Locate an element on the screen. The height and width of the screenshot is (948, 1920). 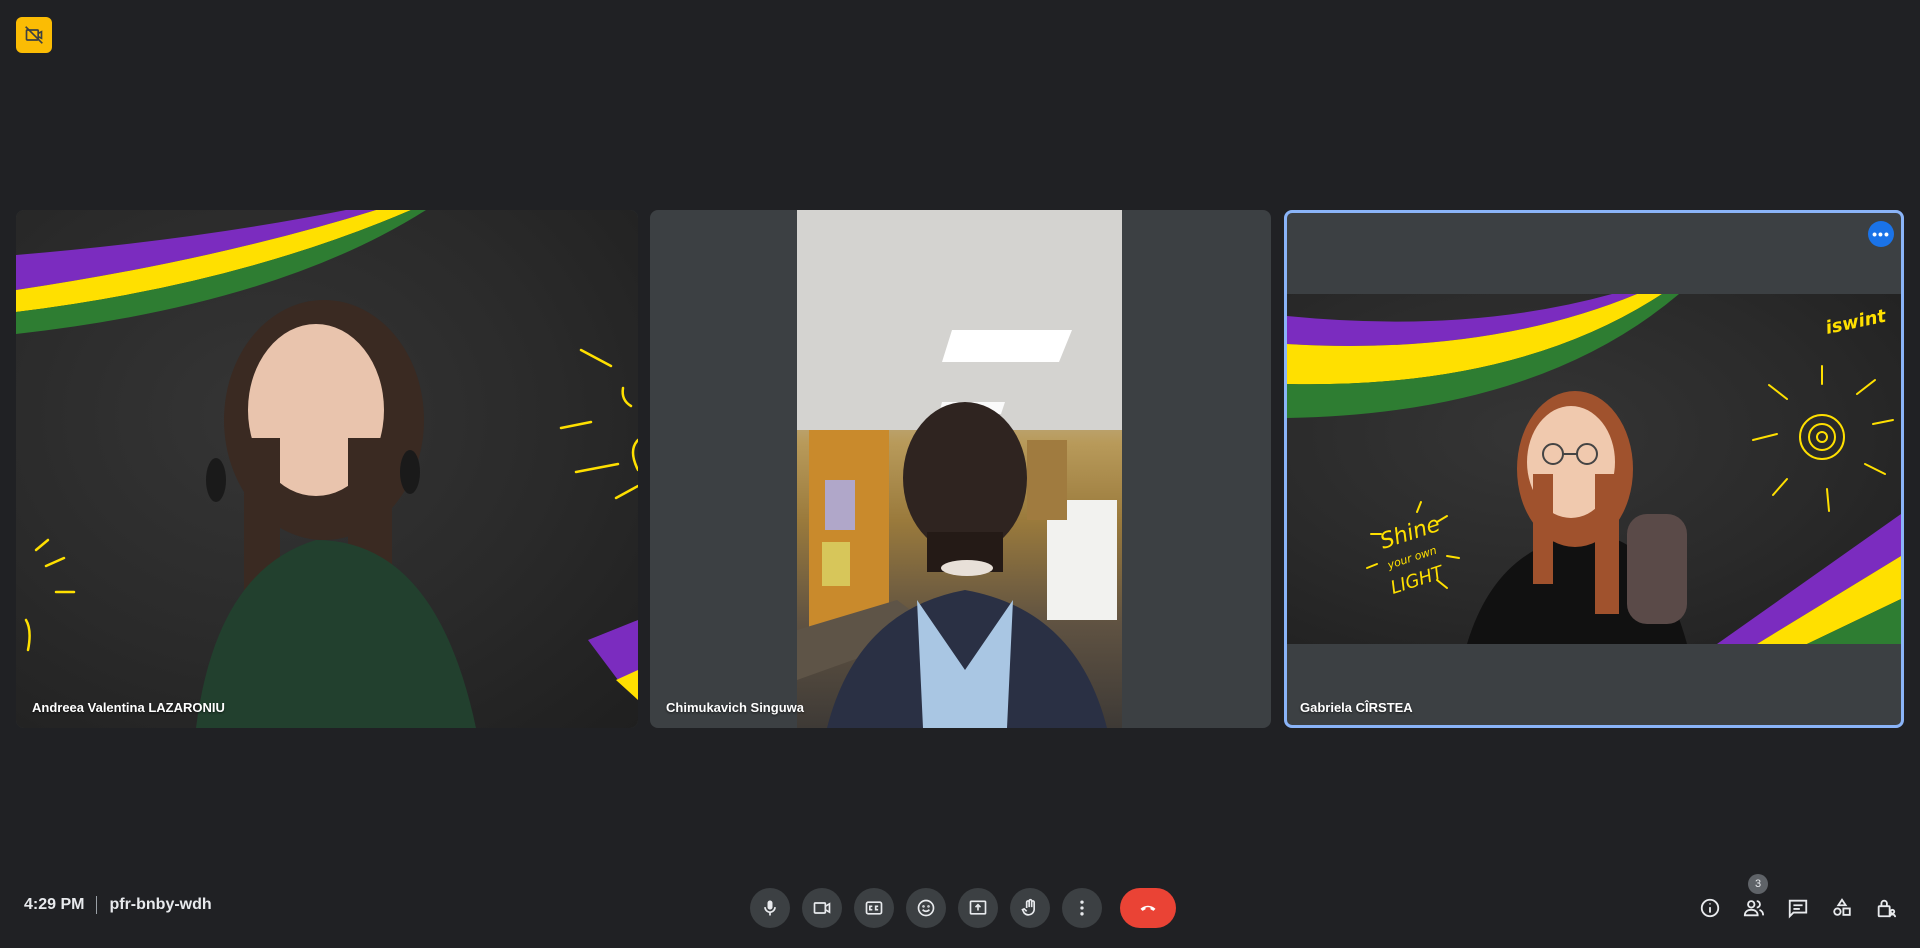
captions-button is located at coordinates (874, 908).